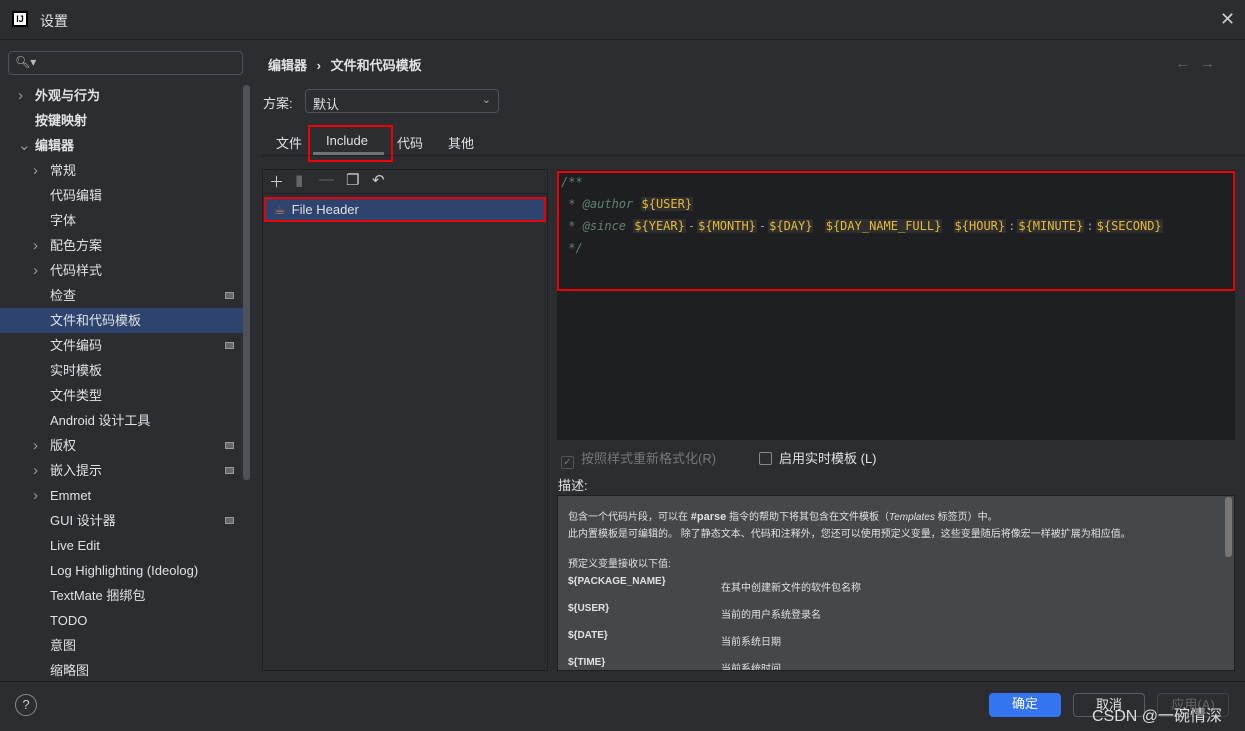 This screenshot has height=731, width=1245. I want to click on title-bar: IJ 设置 ✕, so click(622, 20).